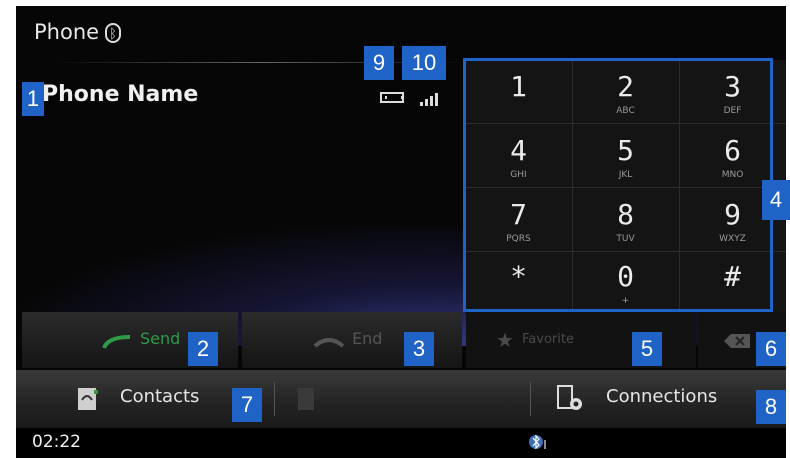 The width and height of the screenshot is (790, 458). What do you see at coordinates (569, 397) in the screenshot?
I see `connections-icon` at bounding box center [569, 397].